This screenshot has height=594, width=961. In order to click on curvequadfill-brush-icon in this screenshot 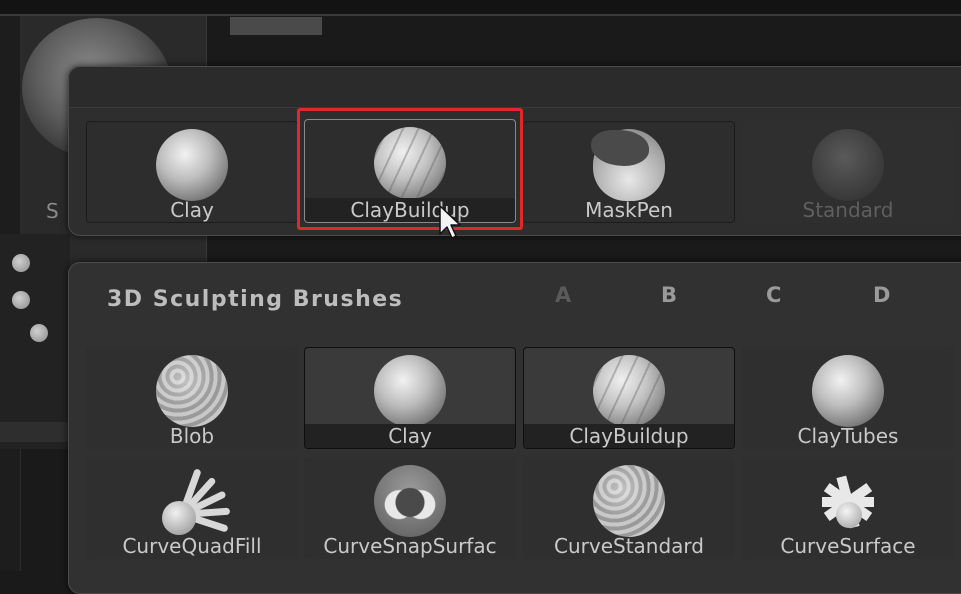, I will do `click(192, 502)`.